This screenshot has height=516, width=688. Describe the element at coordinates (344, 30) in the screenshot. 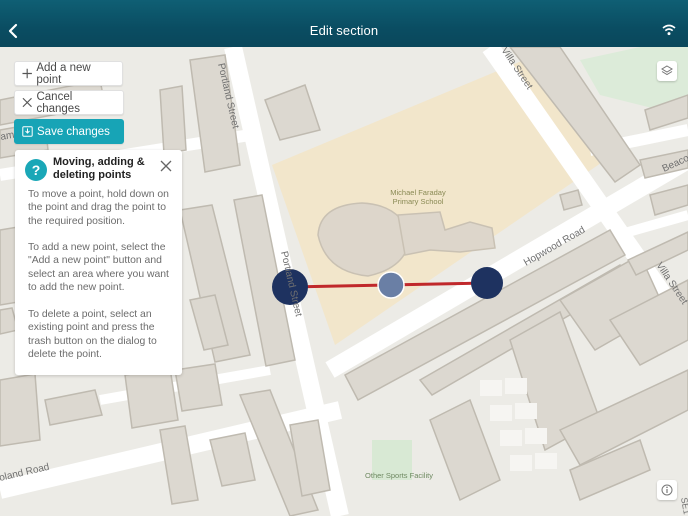

I see `page-title: Edit section` at that location.